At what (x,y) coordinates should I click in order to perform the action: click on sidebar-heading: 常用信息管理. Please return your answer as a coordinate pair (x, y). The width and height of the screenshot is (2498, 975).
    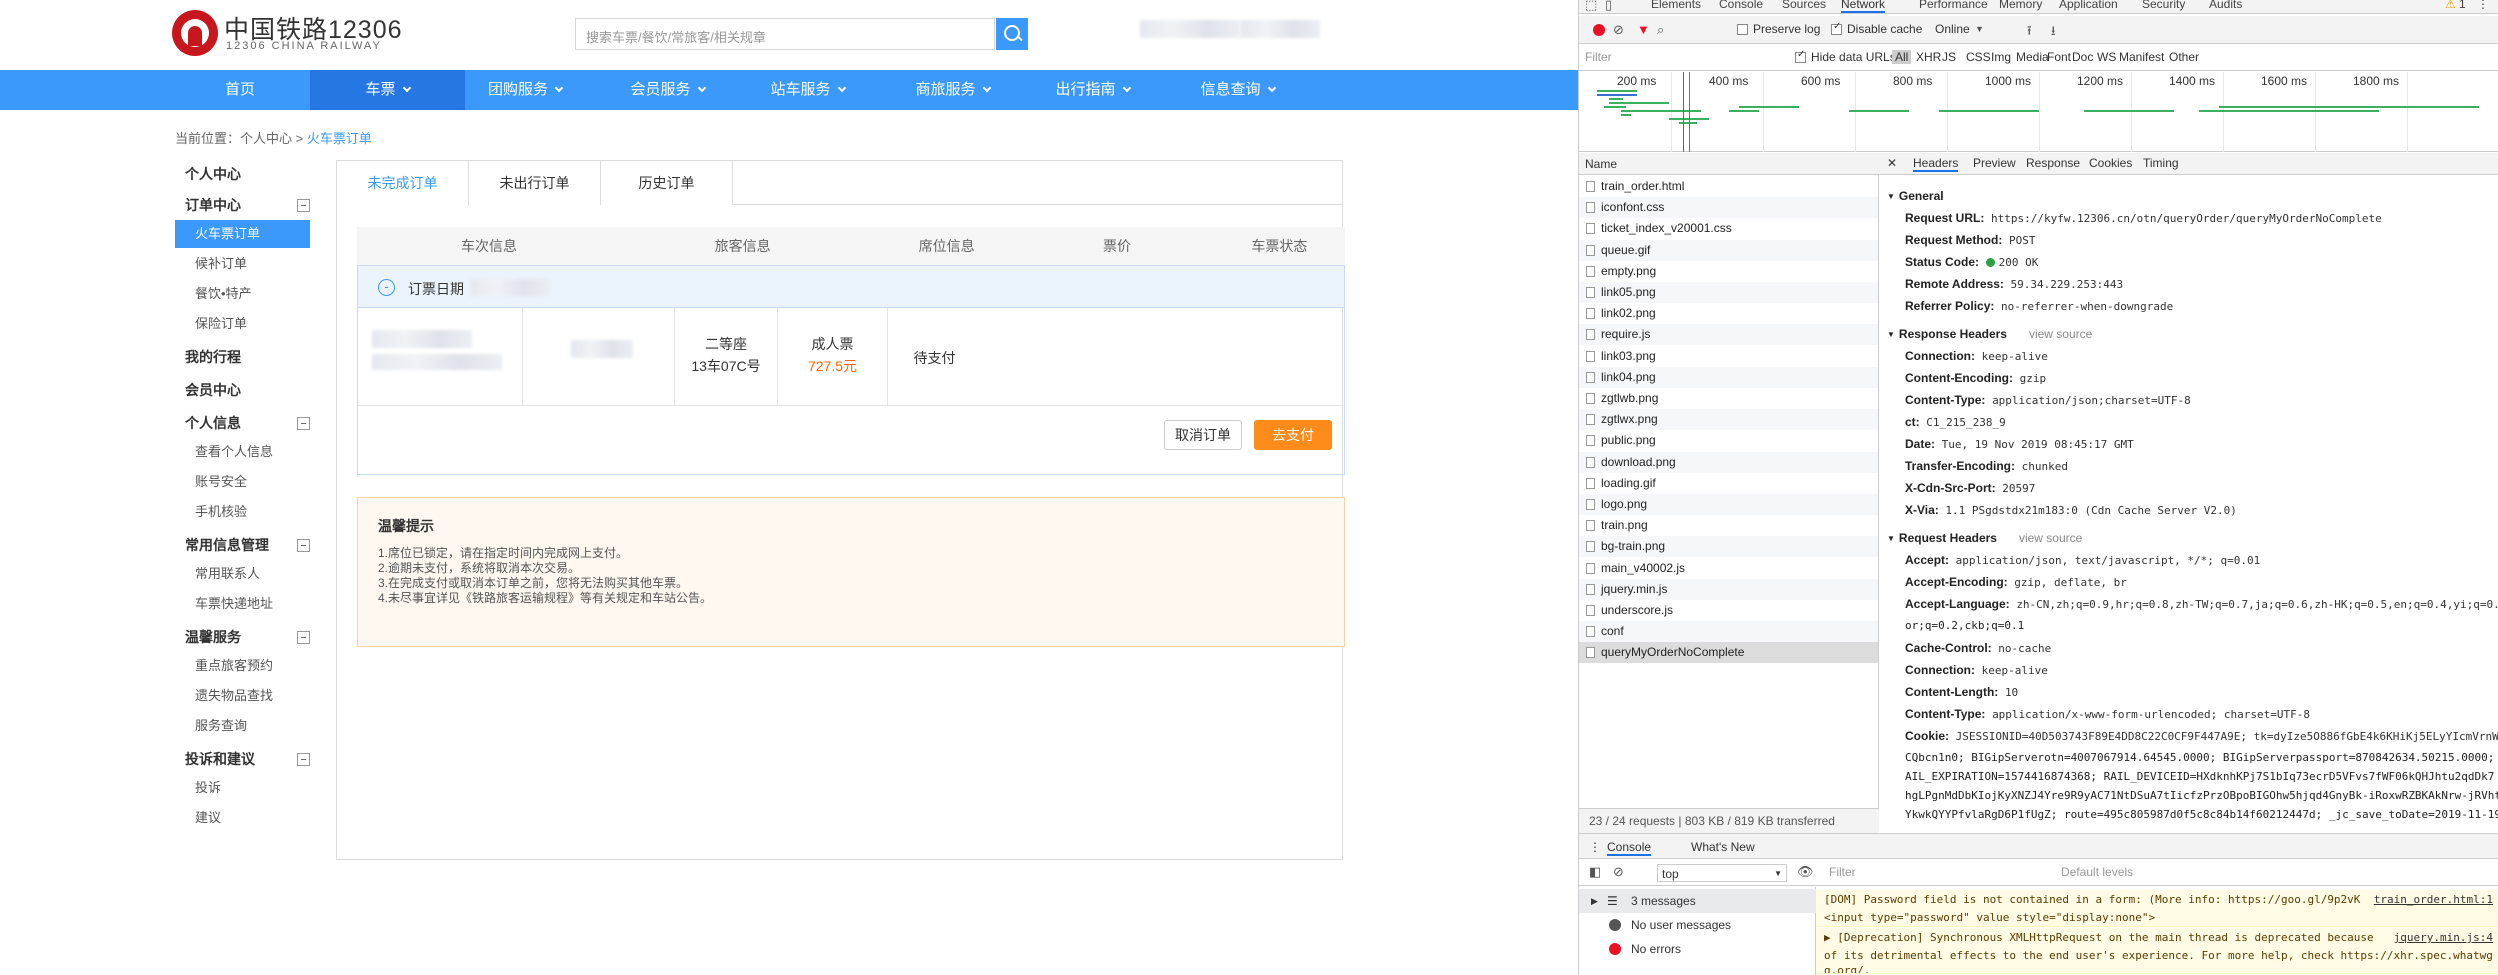
    Looking at the image, I should click on (242, 545).